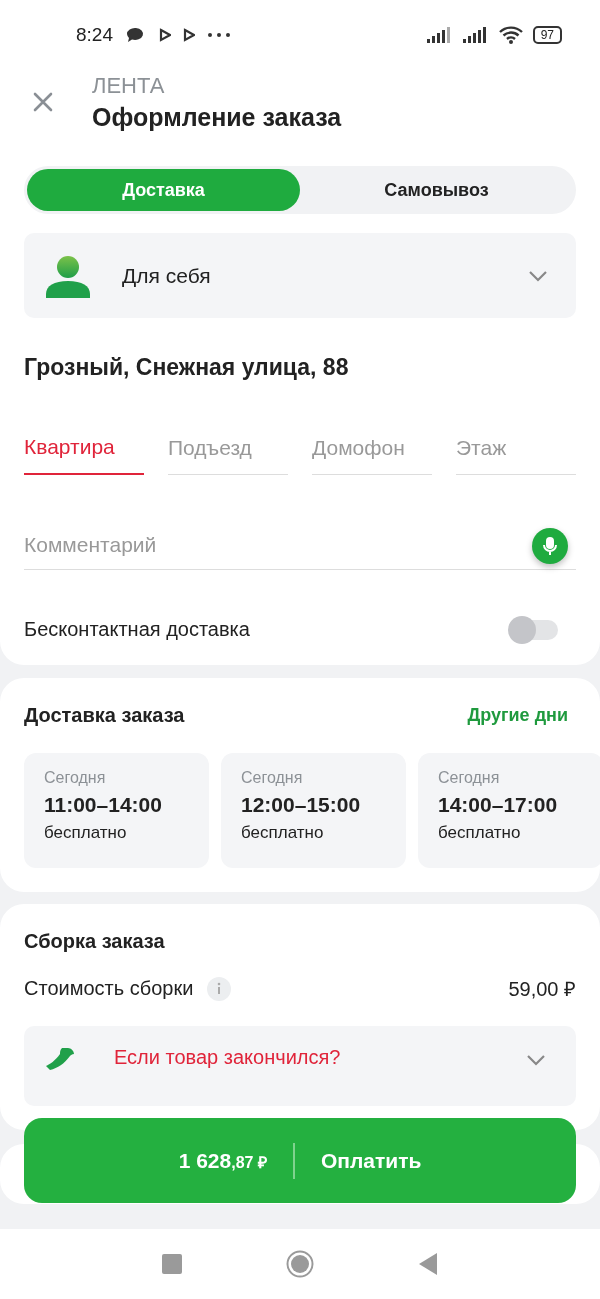  I want to click on cost-label: Стоимость сборки, so click(109, 988).